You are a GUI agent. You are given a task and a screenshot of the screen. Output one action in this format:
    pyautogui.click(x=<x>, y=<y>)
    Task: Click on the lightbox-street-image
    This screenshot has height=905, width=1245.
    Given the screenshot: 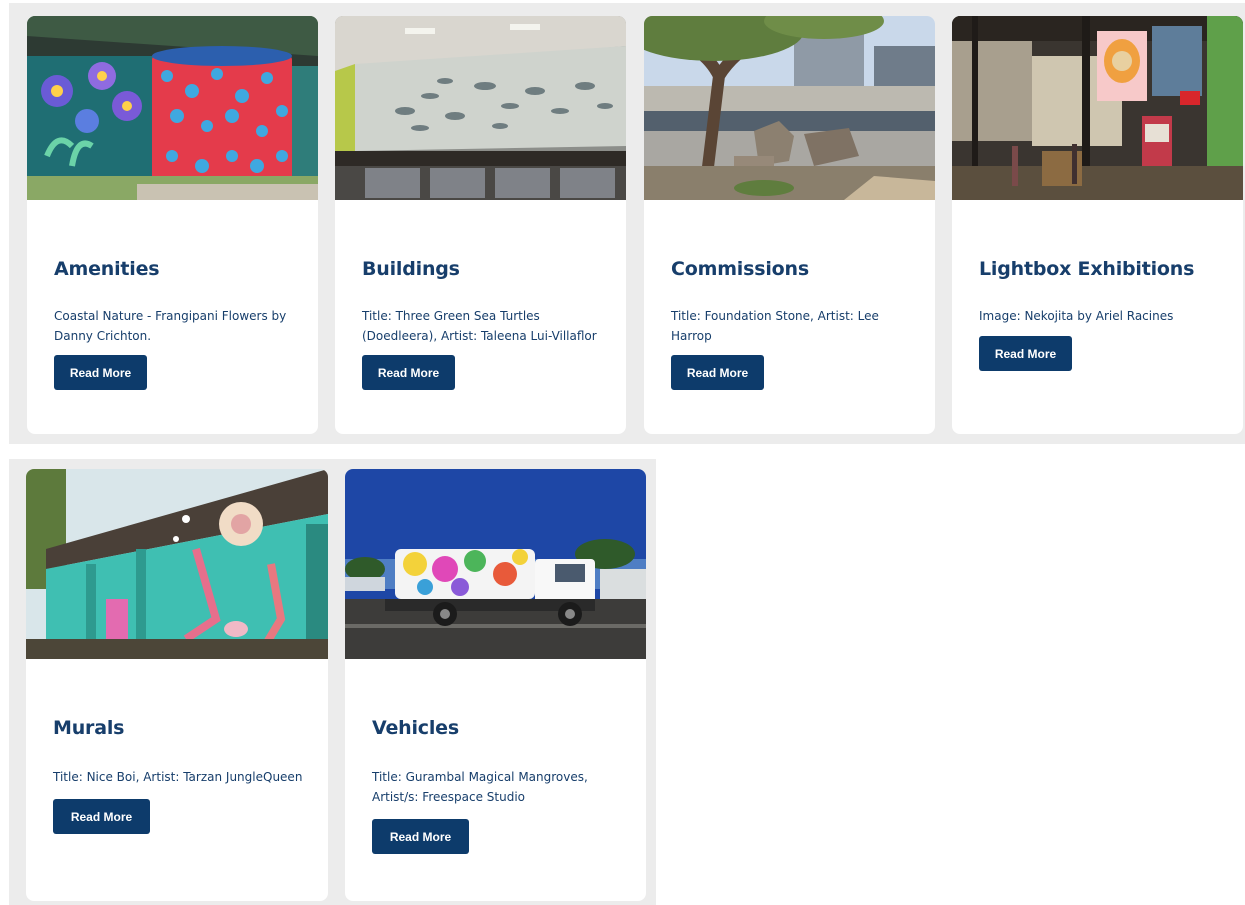 What is the action you would take?
    pyautogui.click(x=1097, y=108)
    